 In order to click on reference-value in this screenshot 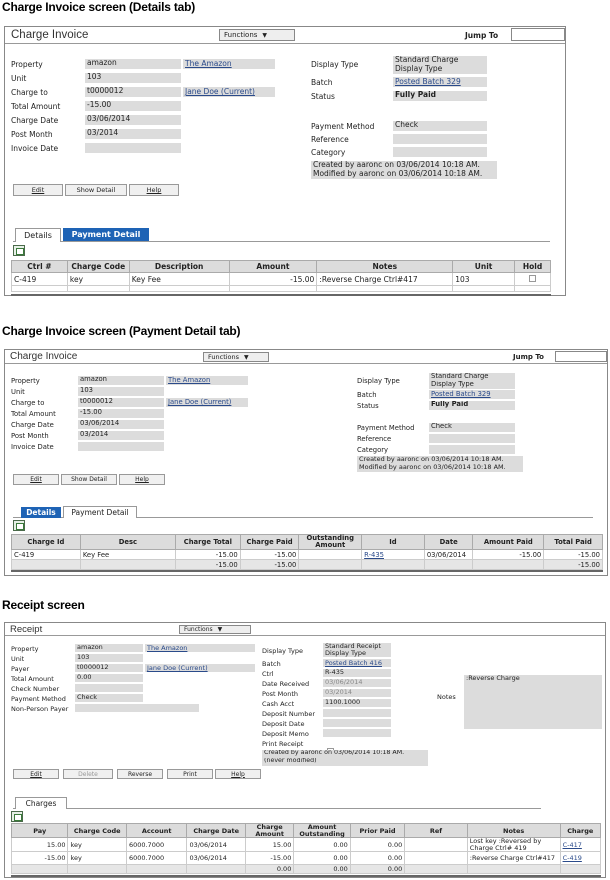, I will do `click(472, 438)`.